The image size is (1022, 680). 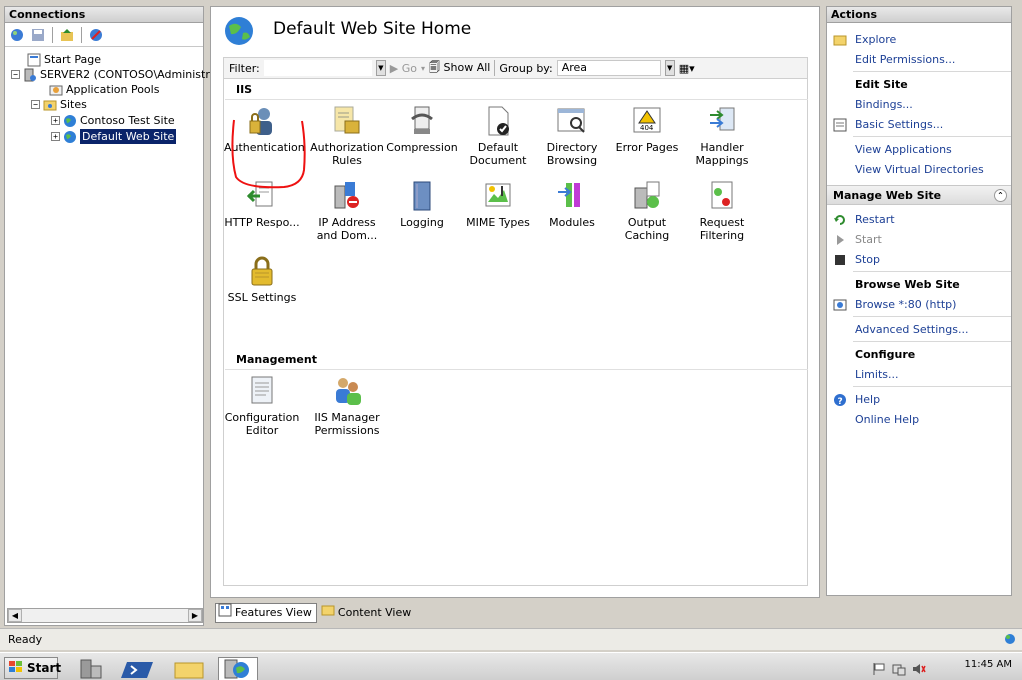 I want to click on tree-item-server: − SERVER2 (CONTOSO\Administra, so click(x=114, y=74).